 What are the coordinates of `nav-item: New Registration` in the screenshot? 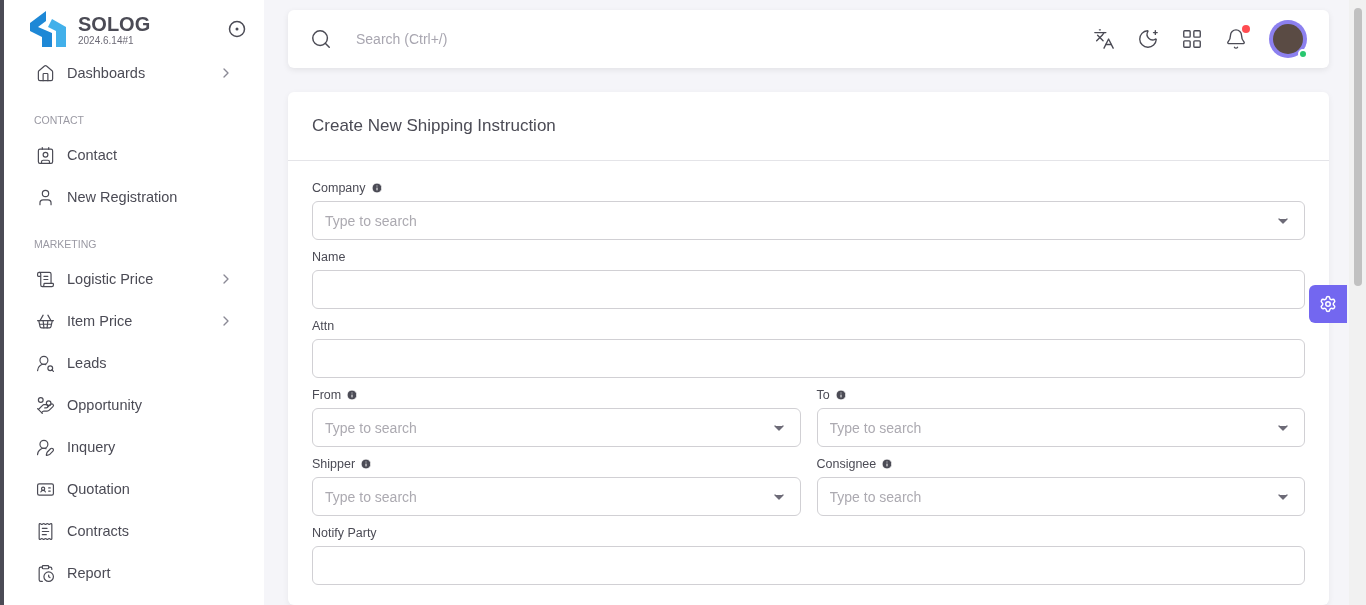 It's located at (134, 197).